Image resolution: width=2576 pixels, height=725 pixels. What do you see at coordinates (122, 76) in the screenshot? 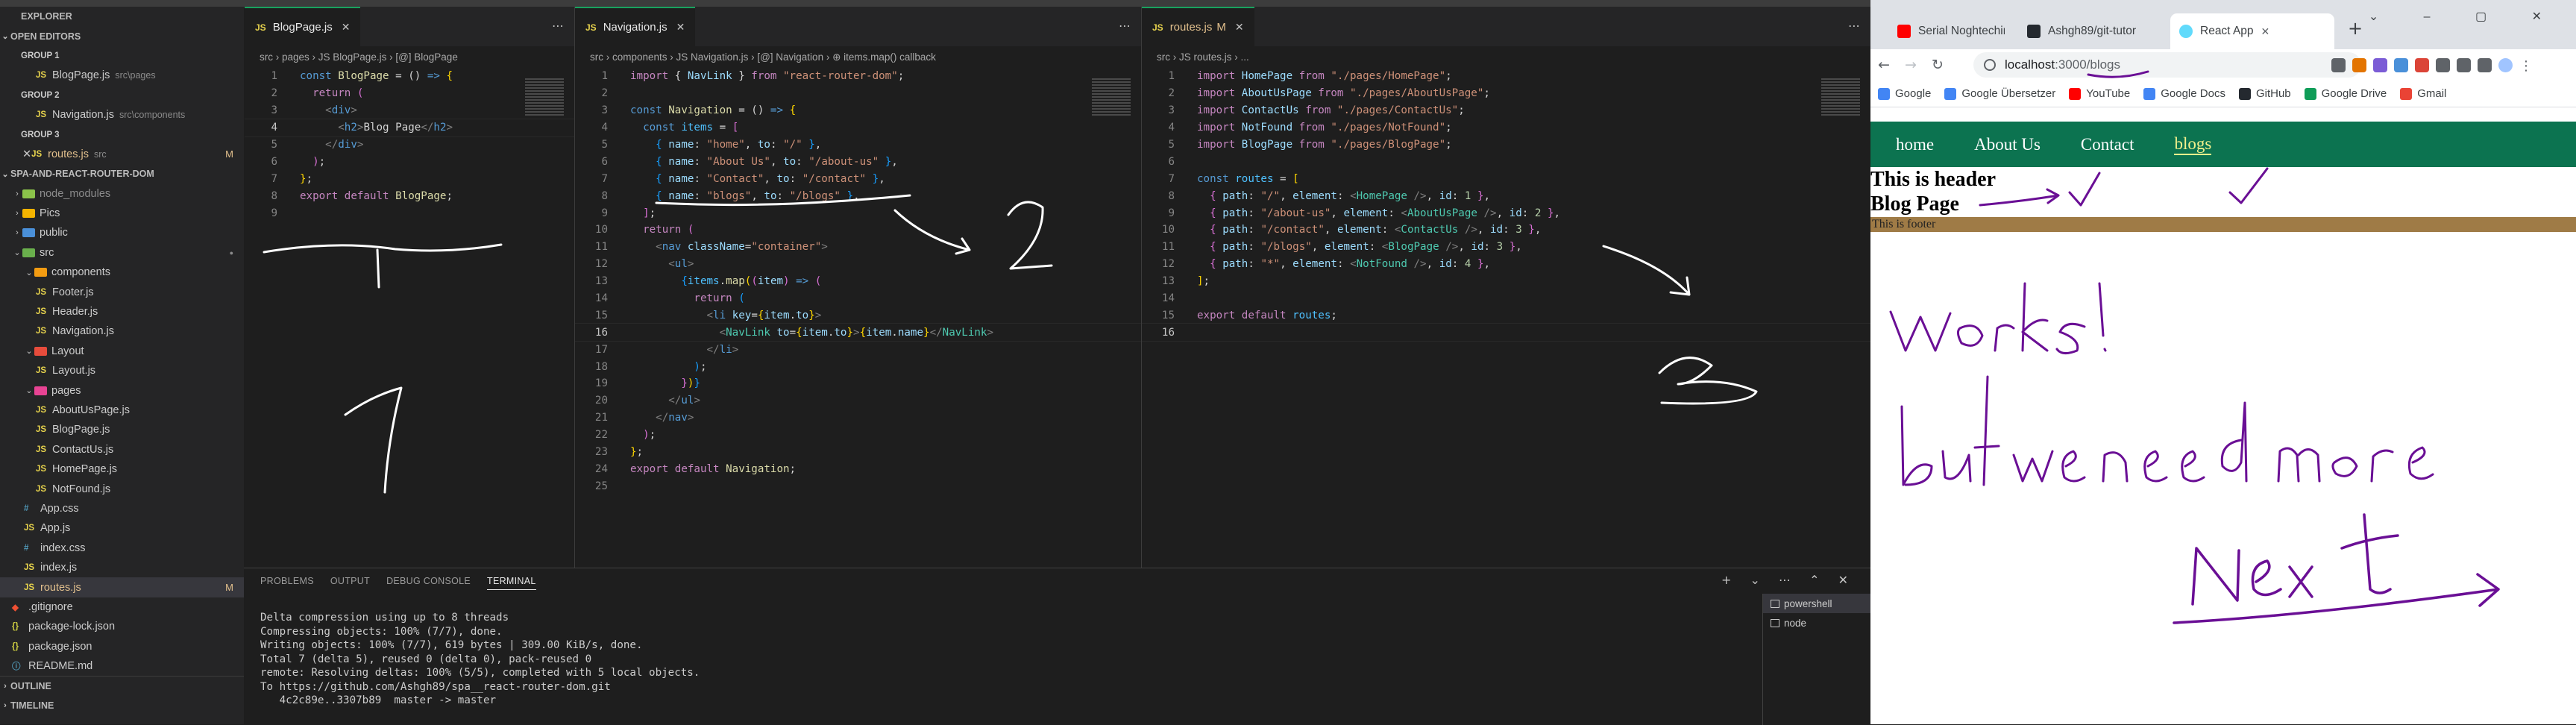
I see `open-editor-item: JS BlogPage.js src\pages` at bounding box center [122, 76].